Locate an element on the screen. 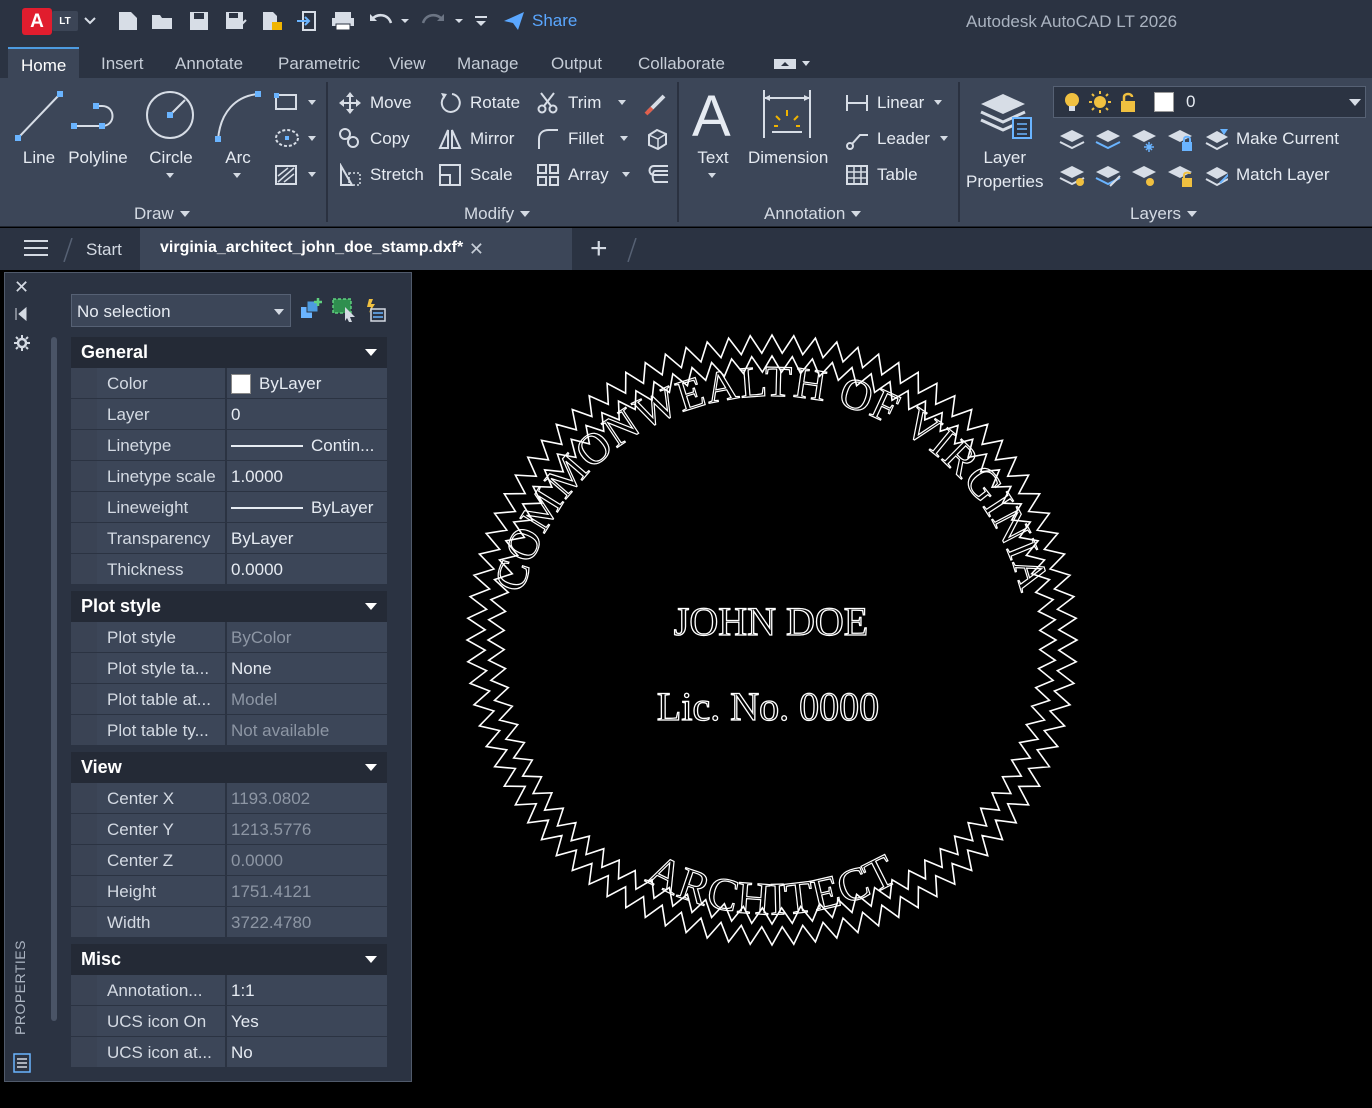 This screenshot has width=1372, height=1108. property-row-height: Height 1751.4121 is located at coordinates (229, 891).